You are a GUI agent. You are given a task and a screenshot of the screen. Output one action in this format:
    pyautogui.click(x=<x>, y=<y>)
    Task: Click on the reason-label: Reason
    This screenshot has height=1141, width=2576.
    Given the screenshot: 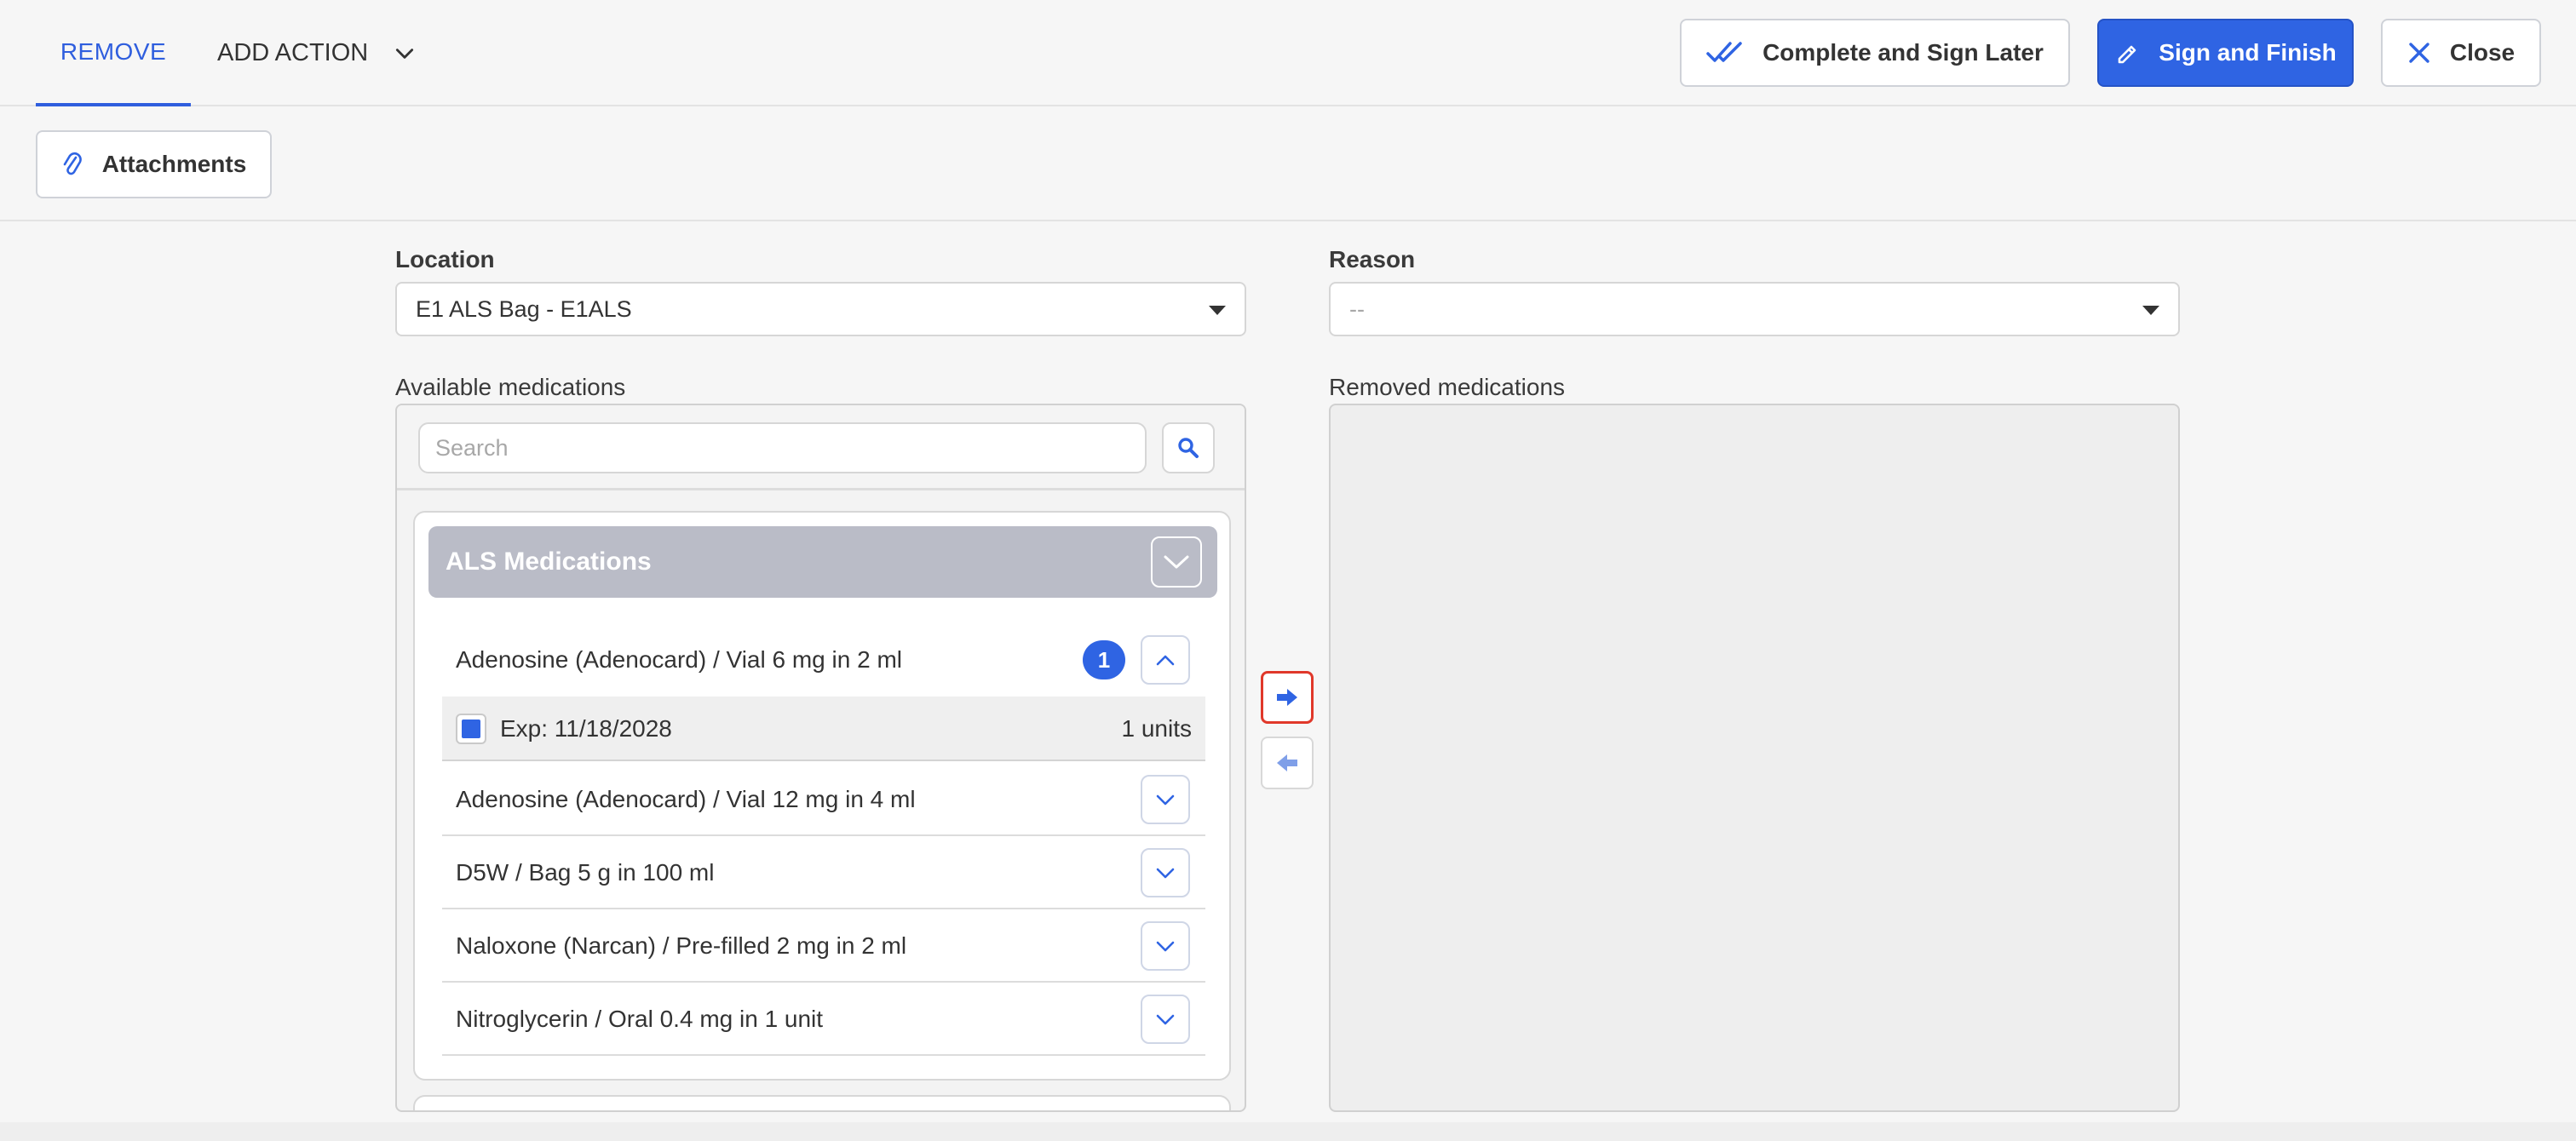 What is the action you would take?
    pyautogui.click(x=1373, y=259)
    